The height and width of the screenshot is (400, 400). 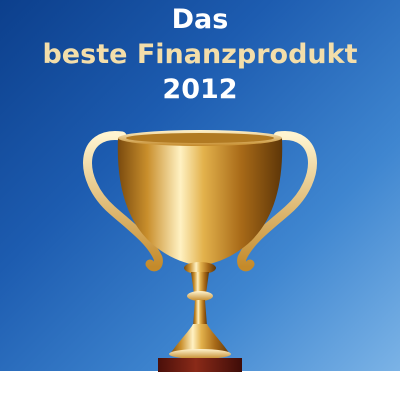 I want to click on headline-line-3: 2012, so click(x=200, y=89).